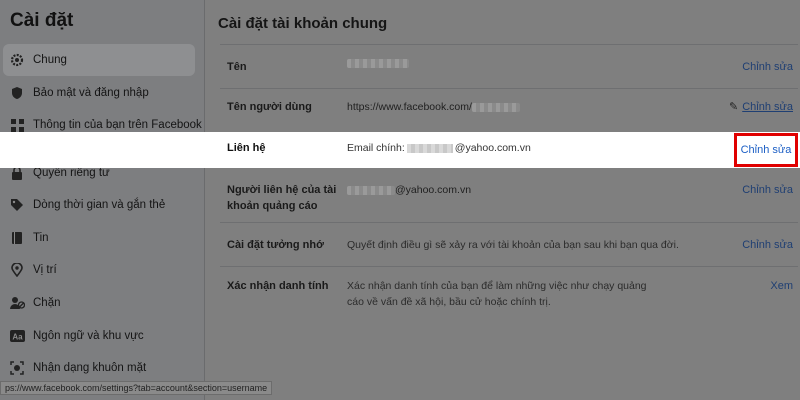 Image resolution: width=800 pixels, height=400 pixels. I want to click on setting-label: Tên người dùng, so click(269, 107).